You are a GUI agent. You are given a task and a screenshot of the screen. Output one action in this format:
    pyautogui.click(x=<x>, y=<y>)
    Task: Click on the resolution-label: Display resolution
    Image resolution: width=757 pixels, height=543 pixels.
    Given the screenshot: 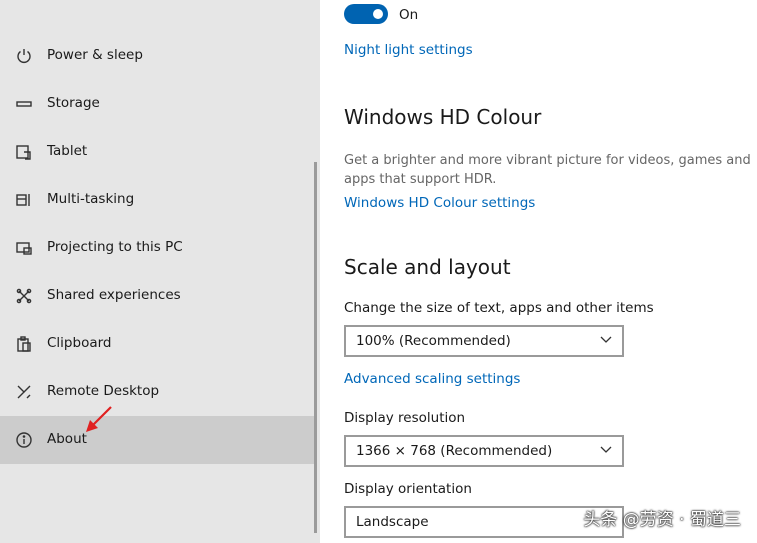 What is the action you would take?
    pyautogui.click(x=405, y=418)
    